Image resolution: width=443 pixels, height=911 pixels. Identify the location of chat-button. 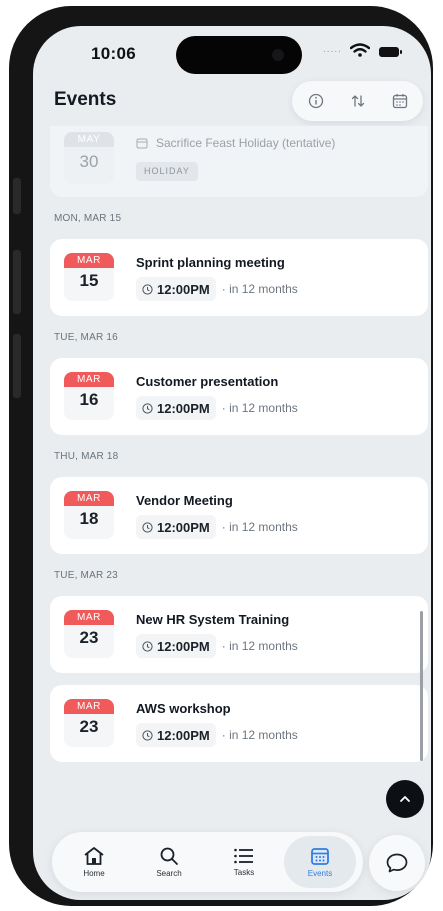
(397, 863).